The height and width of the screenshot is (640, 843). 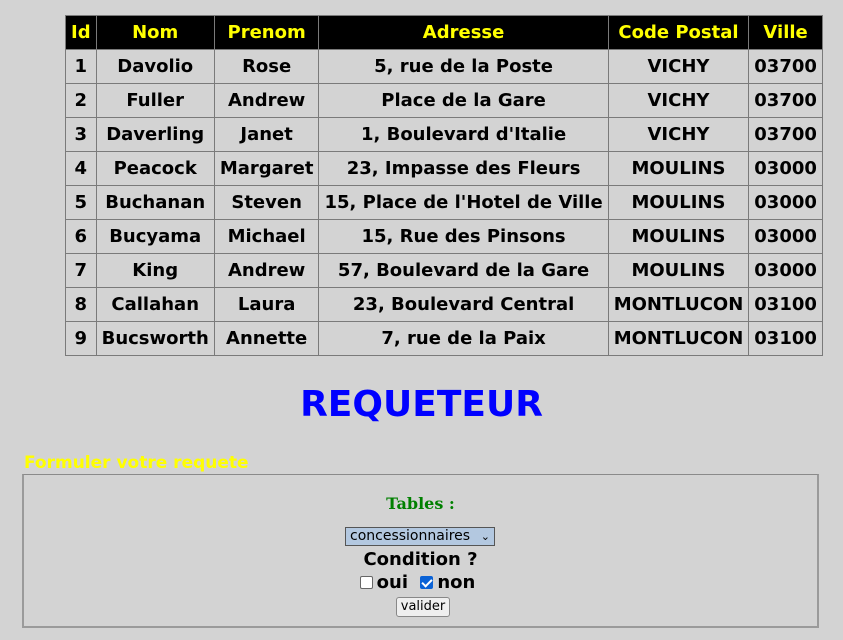 I want to click on cell-id: 5, so click(x=81, y=202).